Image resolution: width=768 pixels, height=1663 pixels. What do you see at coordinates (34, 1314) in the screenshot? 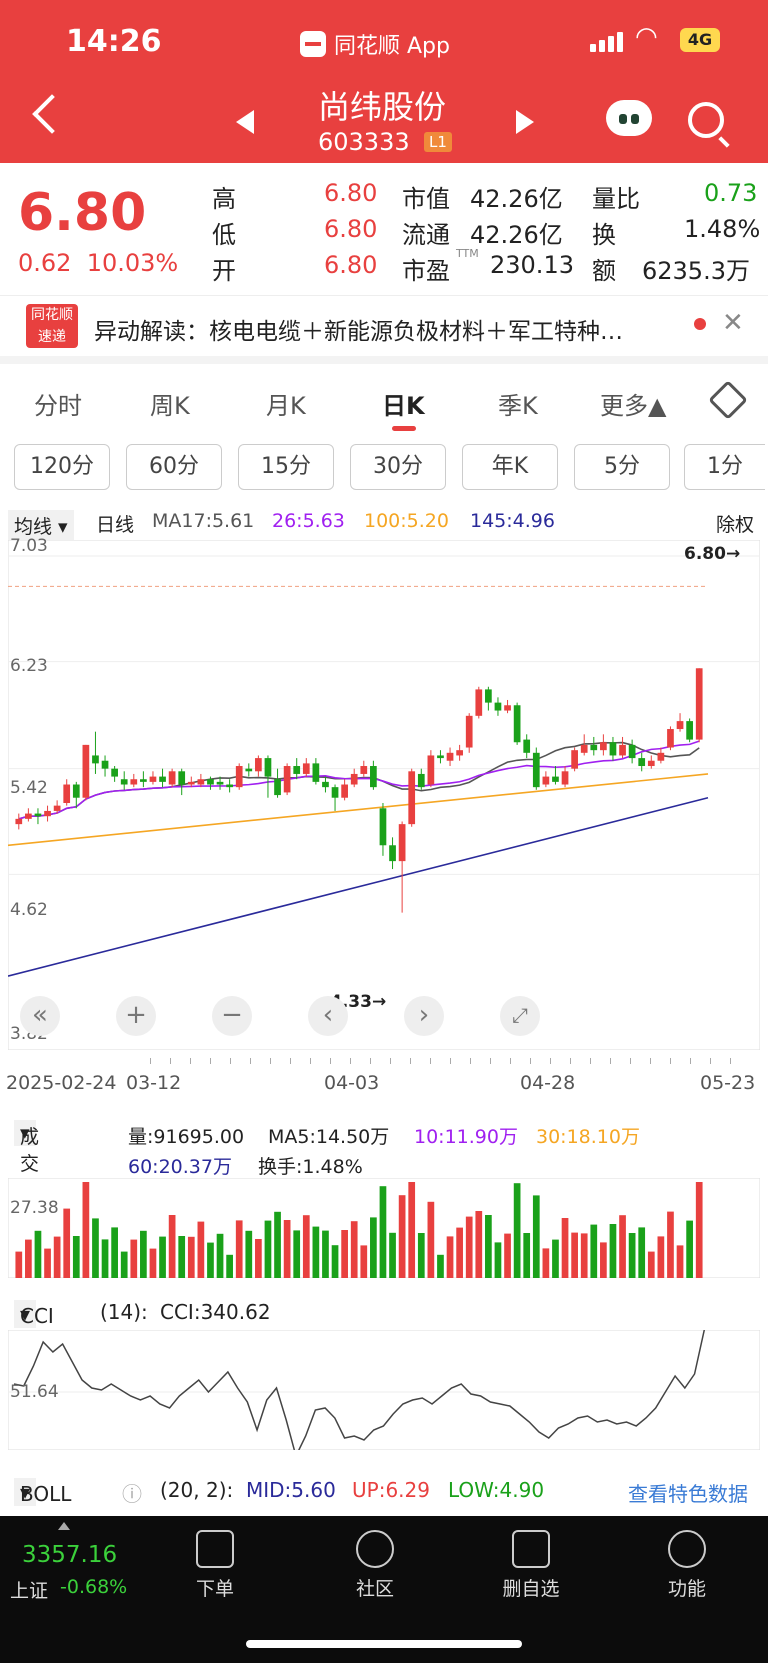
I see `cci-select: CCI ▾` at bounding box center [34, 1314].